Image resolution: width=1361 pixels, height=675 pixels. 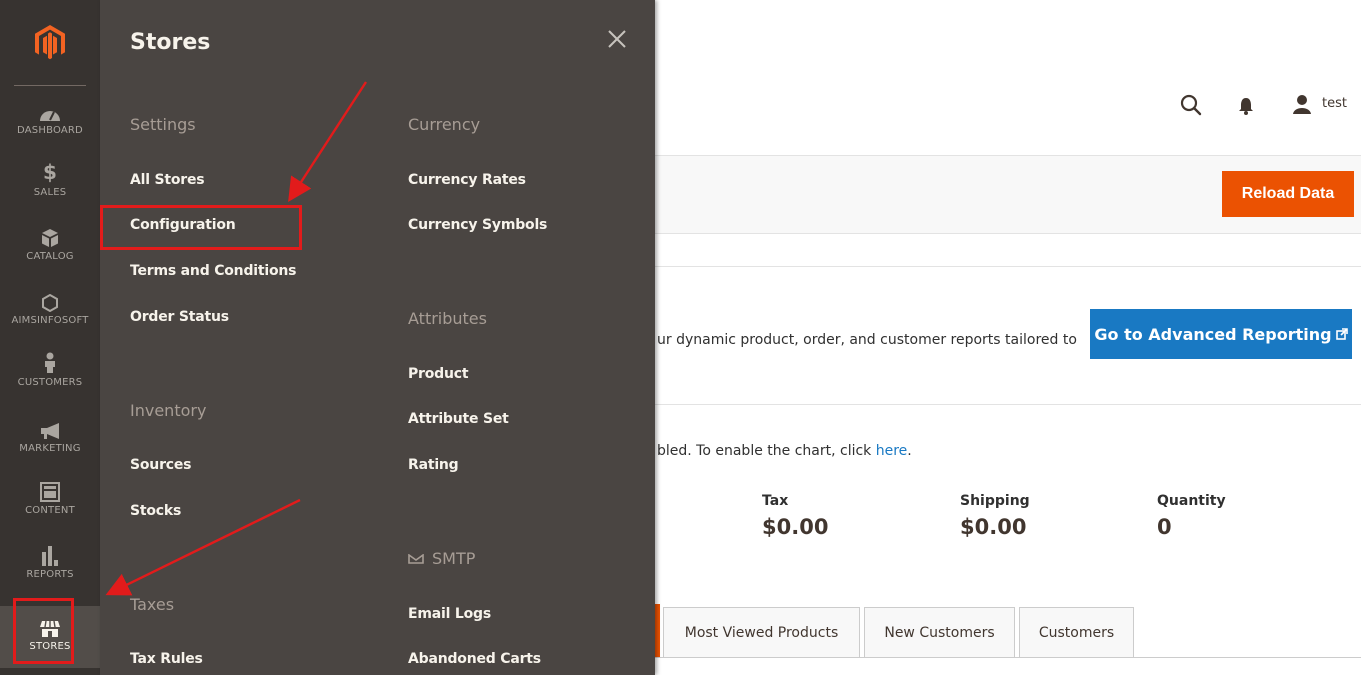 I want to click on nav-item-sales: $ SALES, so click(x=50, y=192).